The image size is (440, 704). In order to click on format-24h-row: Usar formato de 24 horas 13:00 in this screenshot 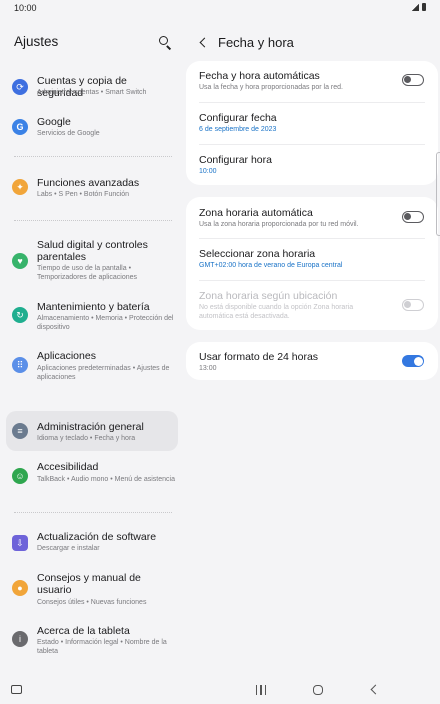, I will do `click(312, 361)`.